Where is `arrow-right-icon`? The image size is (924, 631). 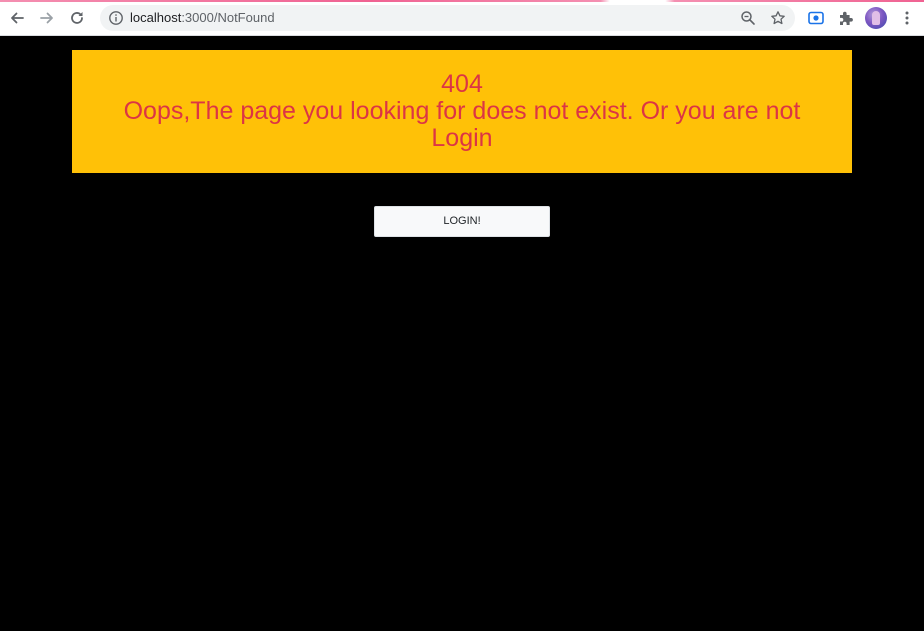 arrow-right-icon is located at coordinates (46, 18).